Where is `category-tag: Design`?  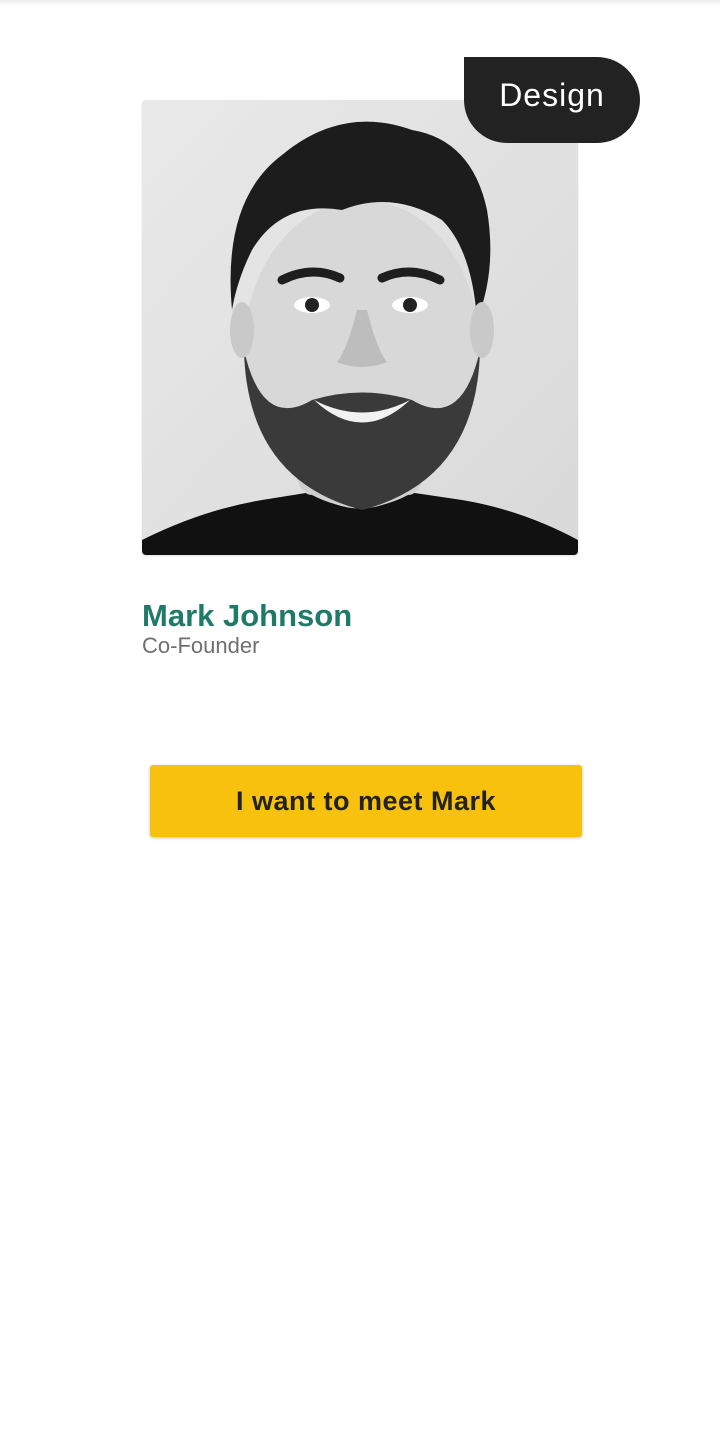
category-tag: Design is located at coordinates (552, 100).